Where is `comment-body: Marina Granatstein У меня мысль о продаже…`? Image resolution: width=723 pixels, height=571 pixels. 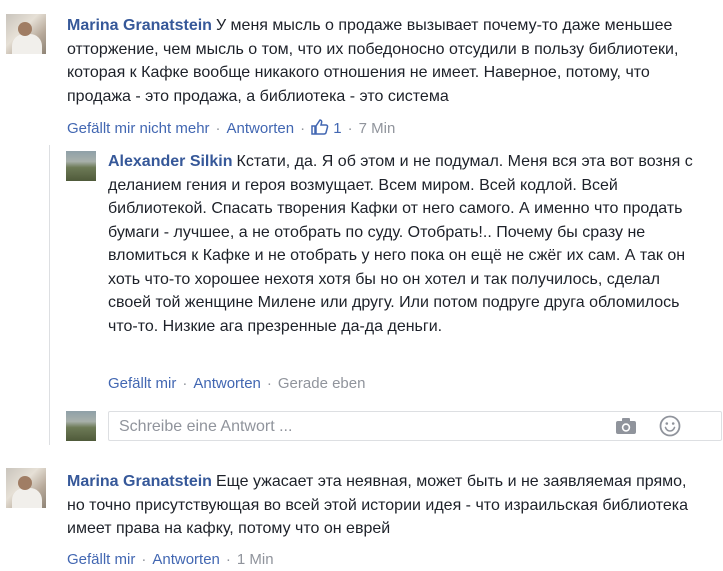 comment-body: Marina Granatstein У меня мысль о продаже… is located at coordinates (387, 61).